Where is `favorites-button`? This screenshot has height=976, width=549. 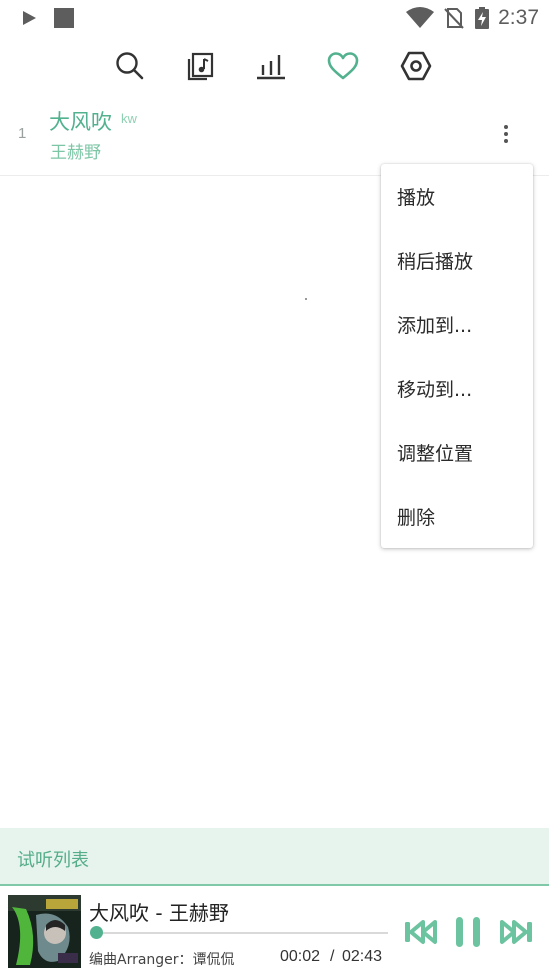 favorites-button is located at coordinates (343, 66).